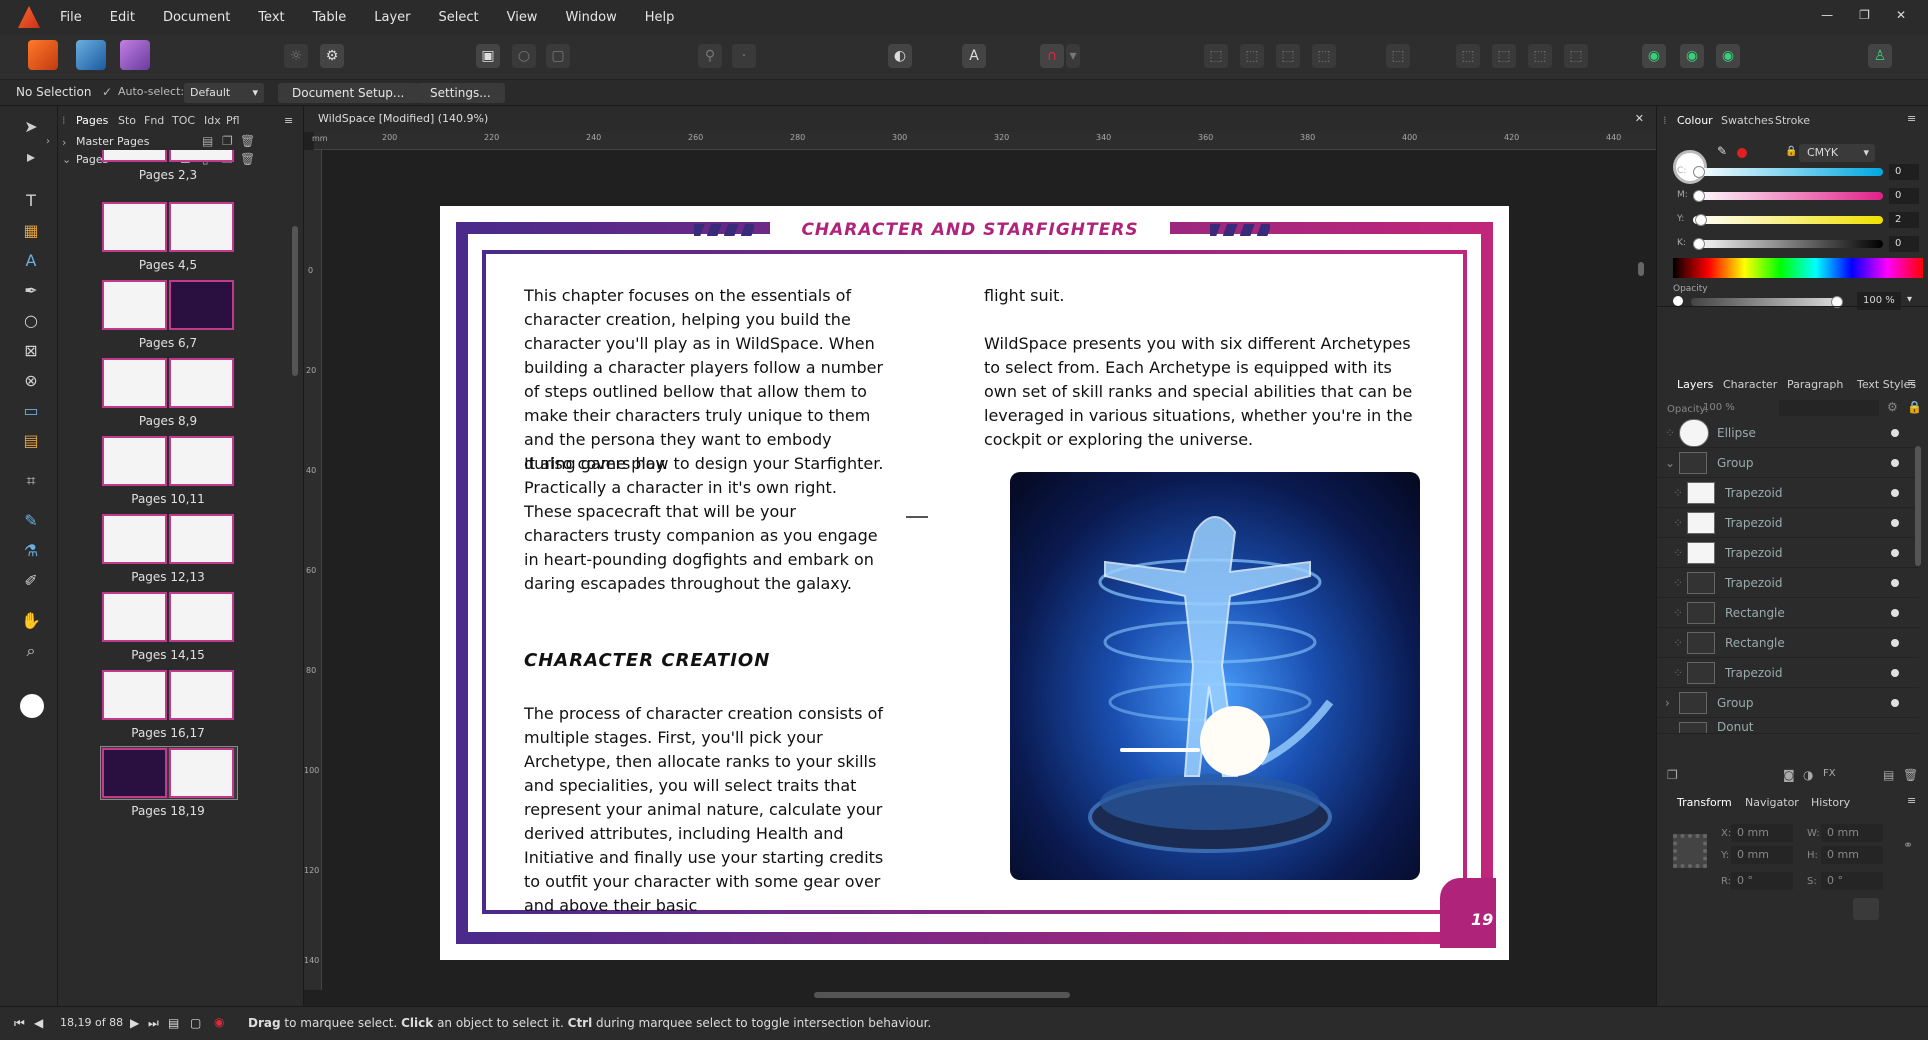 This screenshot has height=1040, width=1928. Describe the element at coordinates (1728, 56) in the screenshot. I see `studio-link-3-icon: ◉` at that location.